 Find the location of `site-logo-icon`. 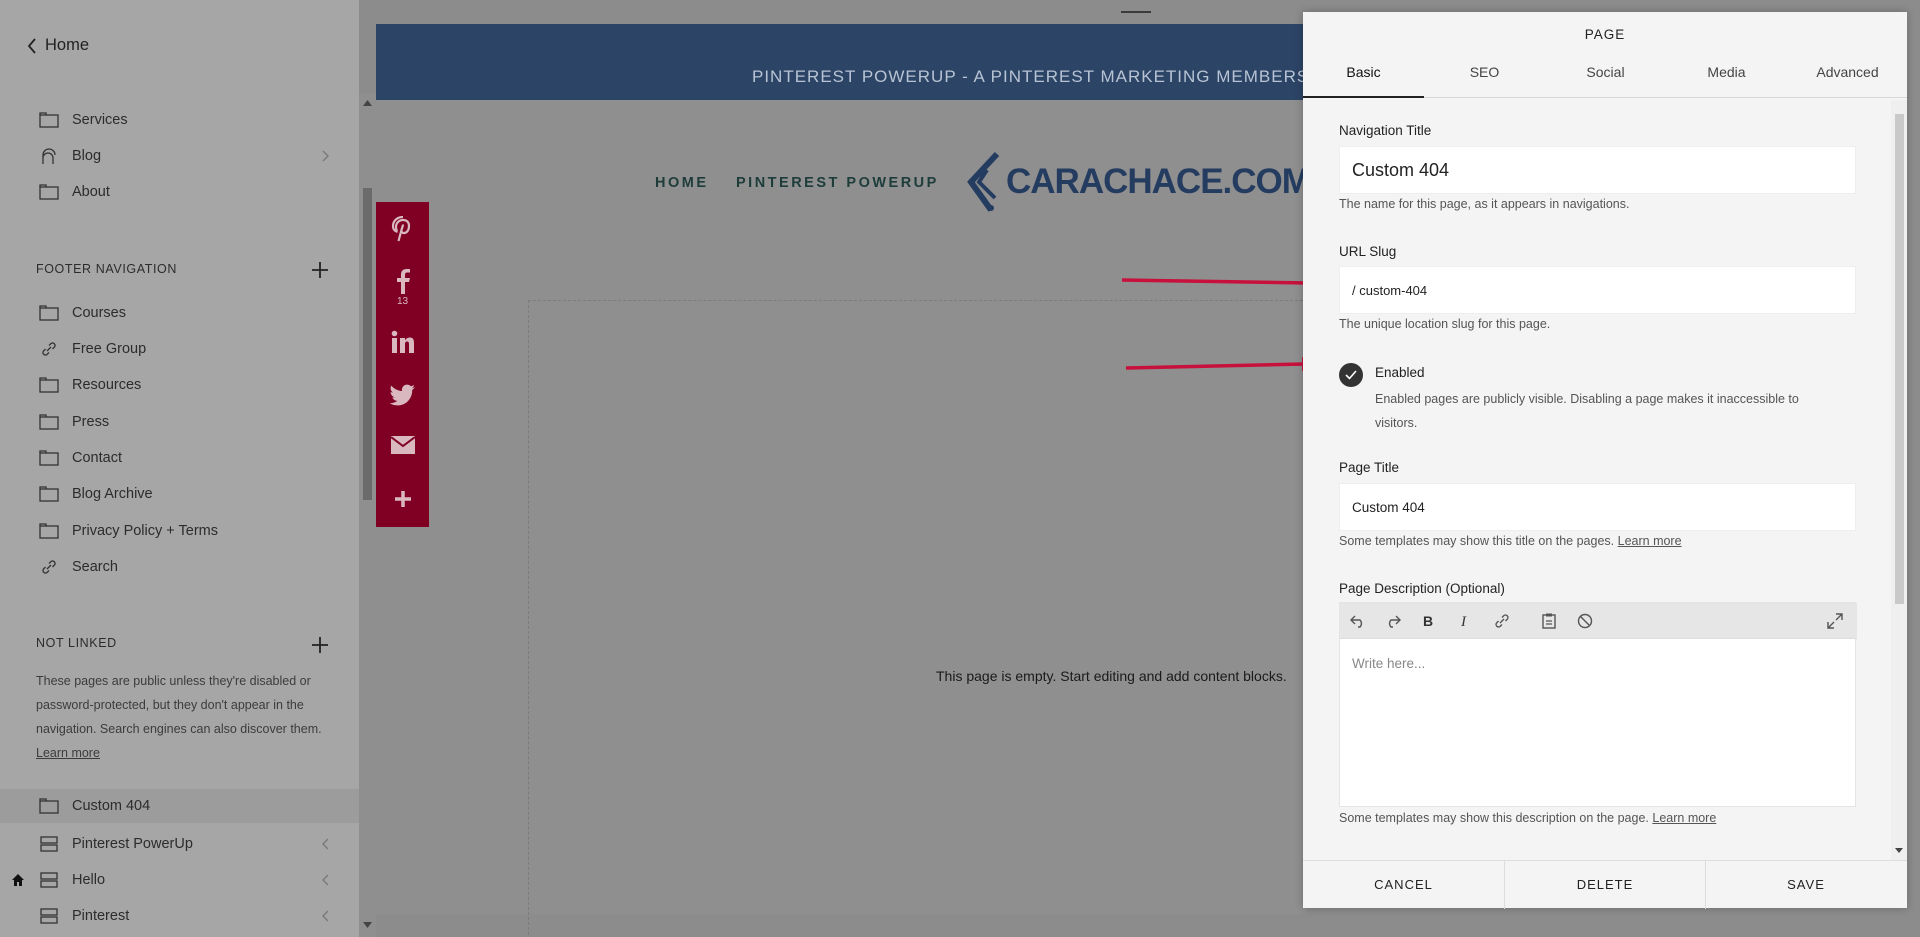

site-logo-icon is located at coordinates (985, 182).